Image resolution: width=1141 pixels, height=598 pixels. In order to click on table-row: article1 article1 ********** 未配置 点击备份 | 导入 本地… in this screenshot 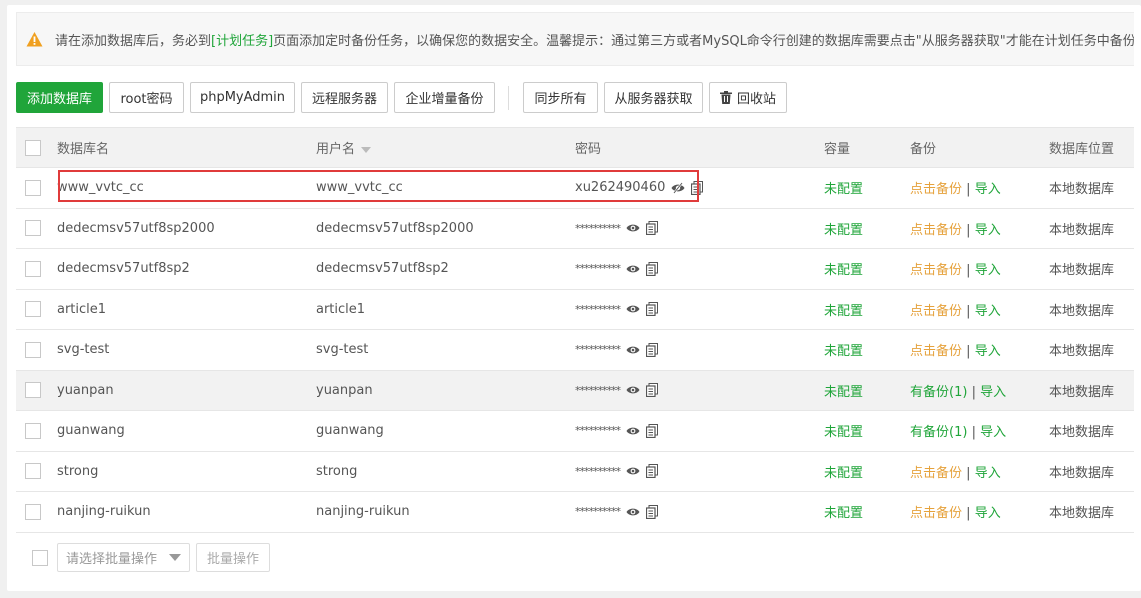, I will do `click(575, 309)`.